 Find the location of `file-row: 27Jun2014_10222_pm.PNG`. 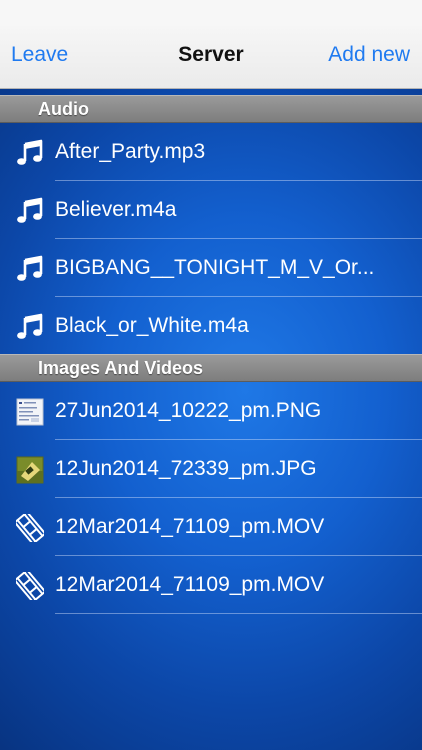

file-row: 27Jun2014_10222_pm.PNG is located at coordinates (211, 411).